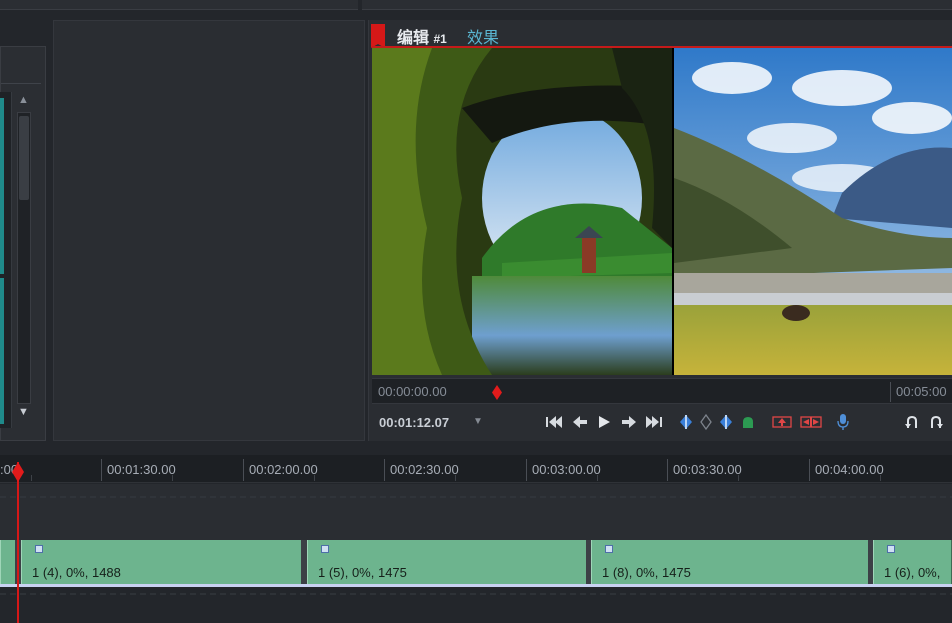  What do you see at coordinates (686, 422) in the screenshot?
I see `mark-in-icon` at bounding box center [686, 422].